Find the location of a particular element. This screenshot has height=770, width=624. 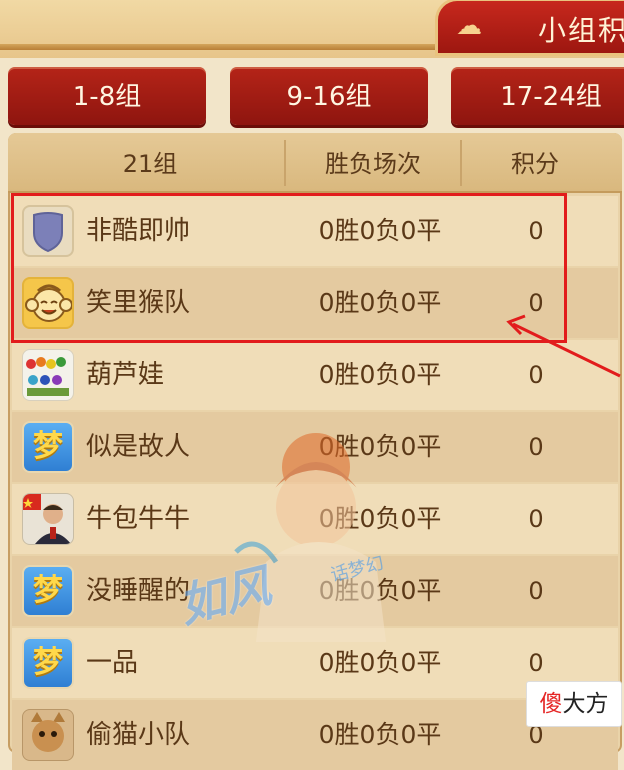

team-name: 一品 is located at coordinates (112, 663).